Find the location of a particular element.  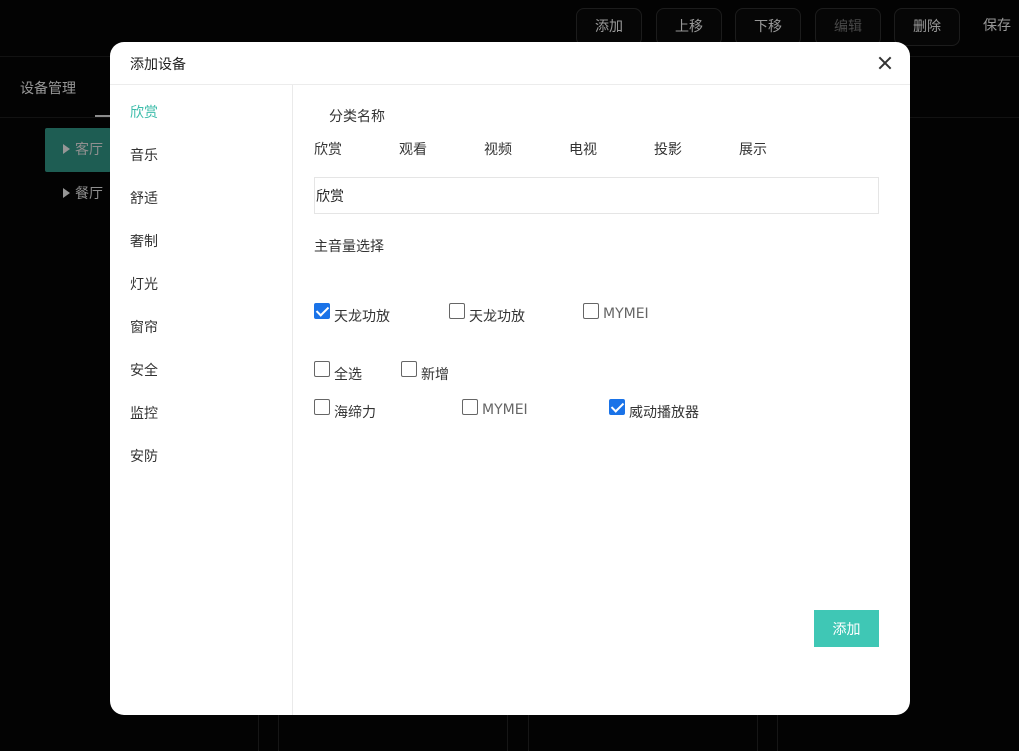

category-tag: 投影 is located at coordinates (668, 149).